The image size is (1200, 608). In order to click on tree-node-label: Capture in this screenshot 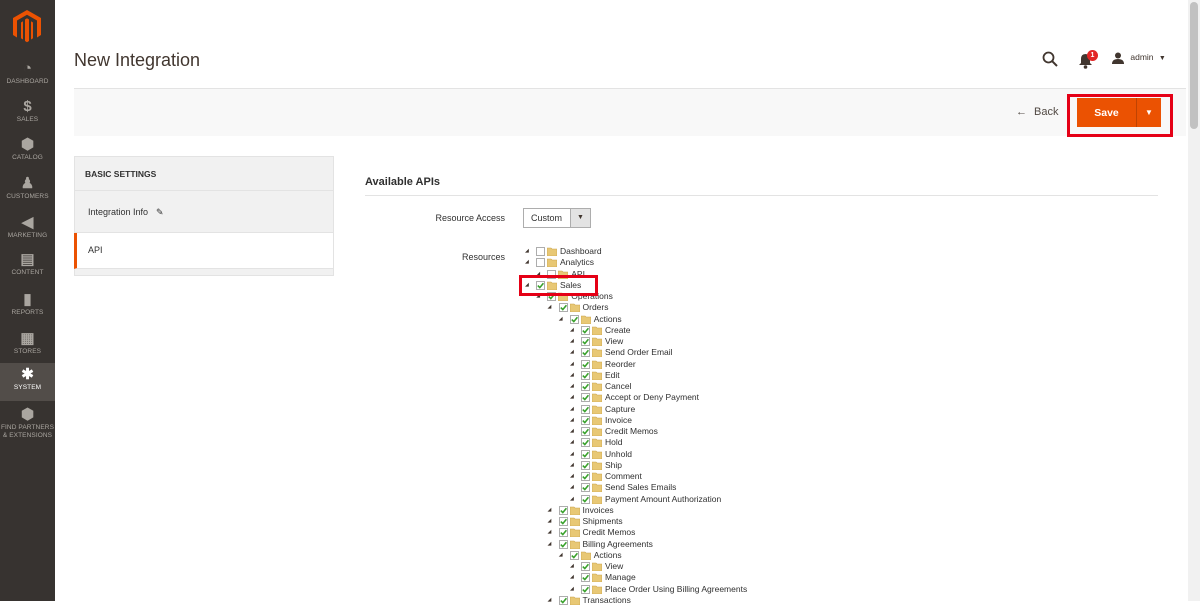, I will do `click(620, 409)`.